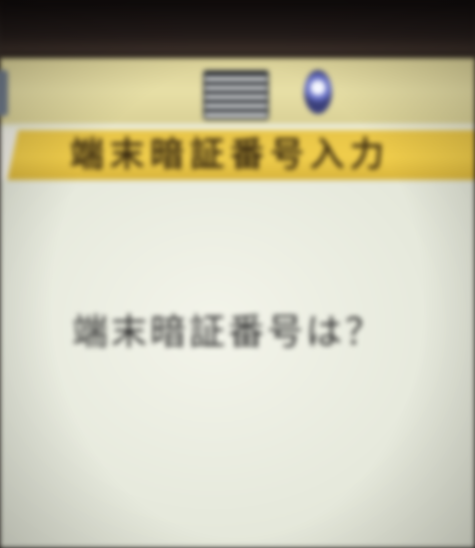 Image resolution: width=475 pixels, height=548 pixels. I want to click on battery-icon, so click(4, 93).